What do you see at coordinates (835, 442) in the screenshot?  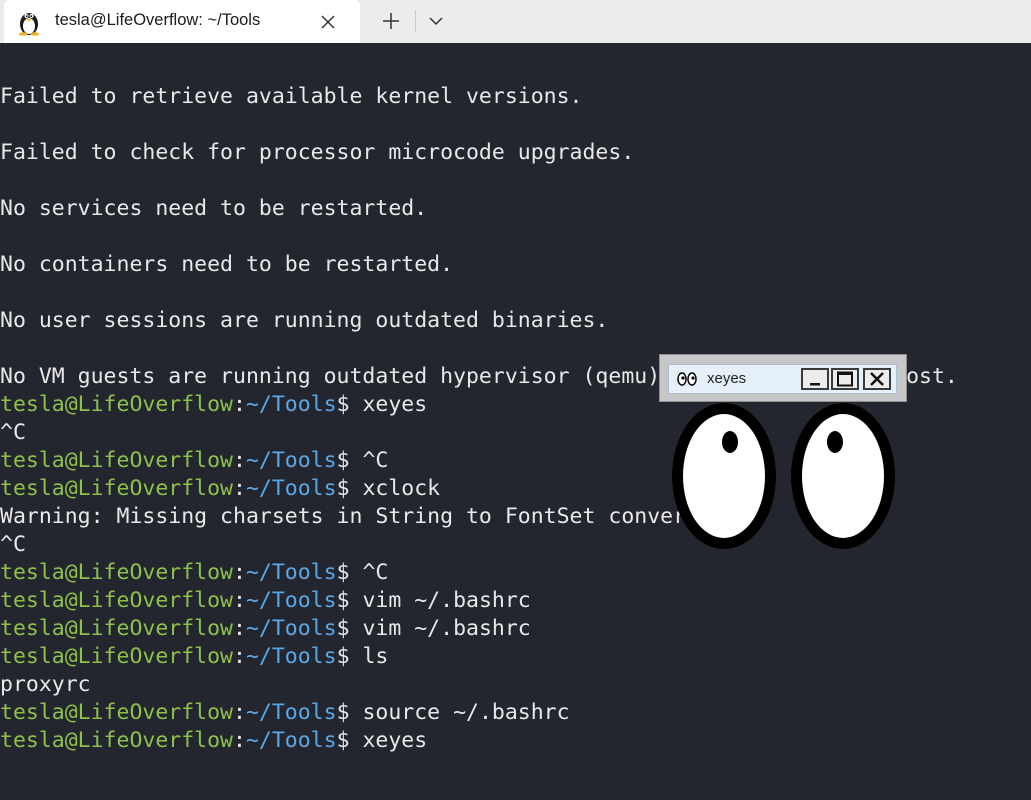 I see `right-pupil` at bounding box center [835, 442].